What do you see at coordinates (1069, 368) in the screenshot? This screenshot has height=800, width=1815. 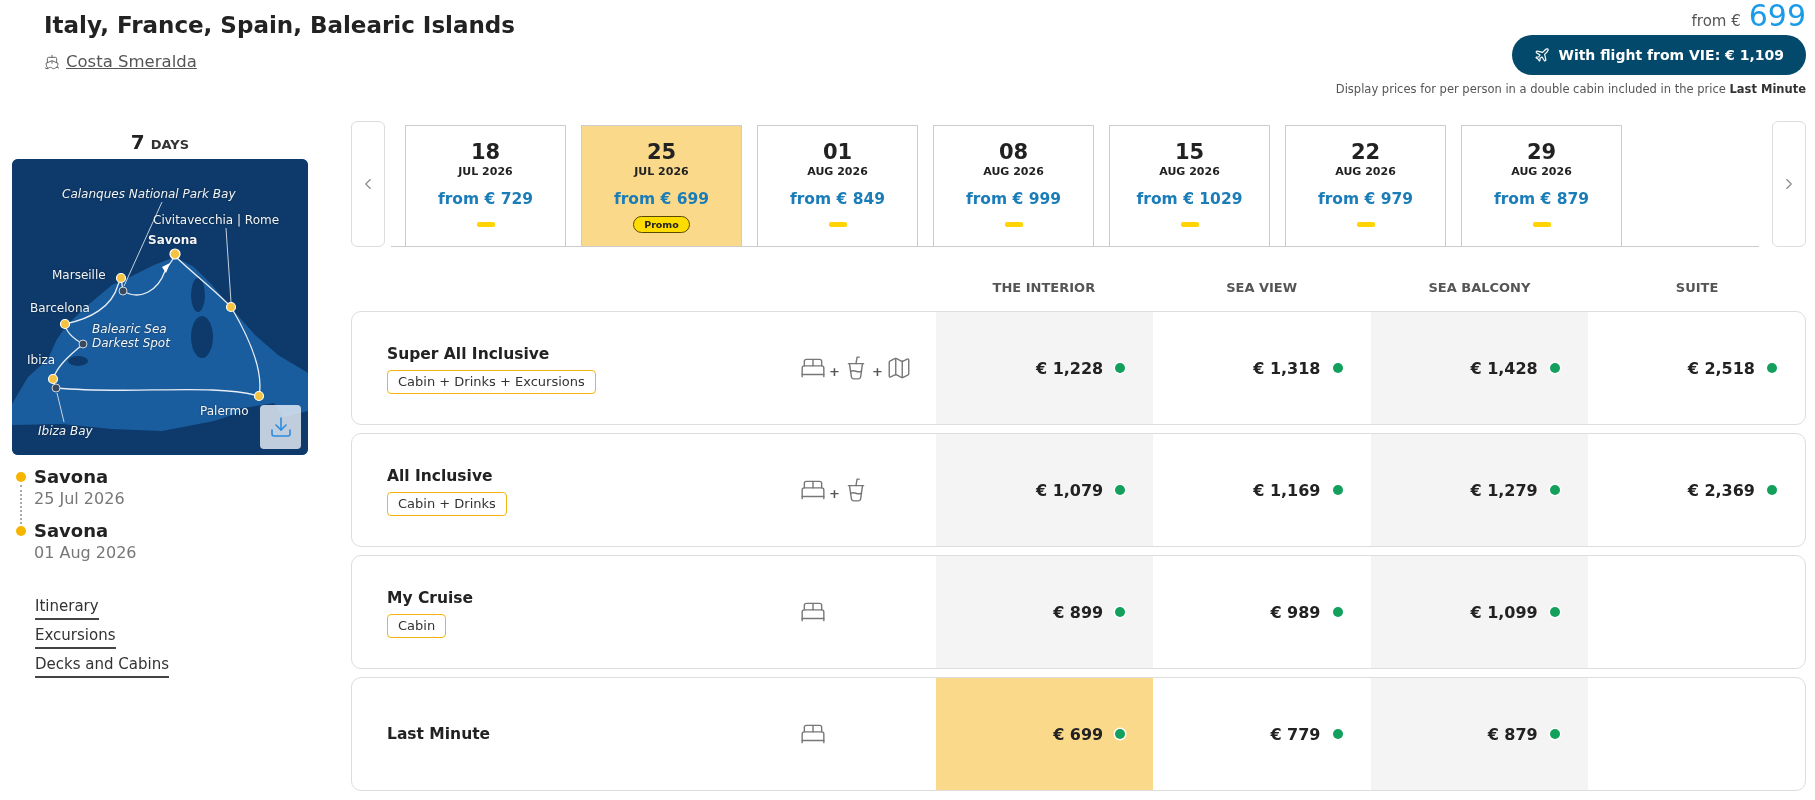 I see `price-value: € 1,228` at bounding box center [1069, 368].